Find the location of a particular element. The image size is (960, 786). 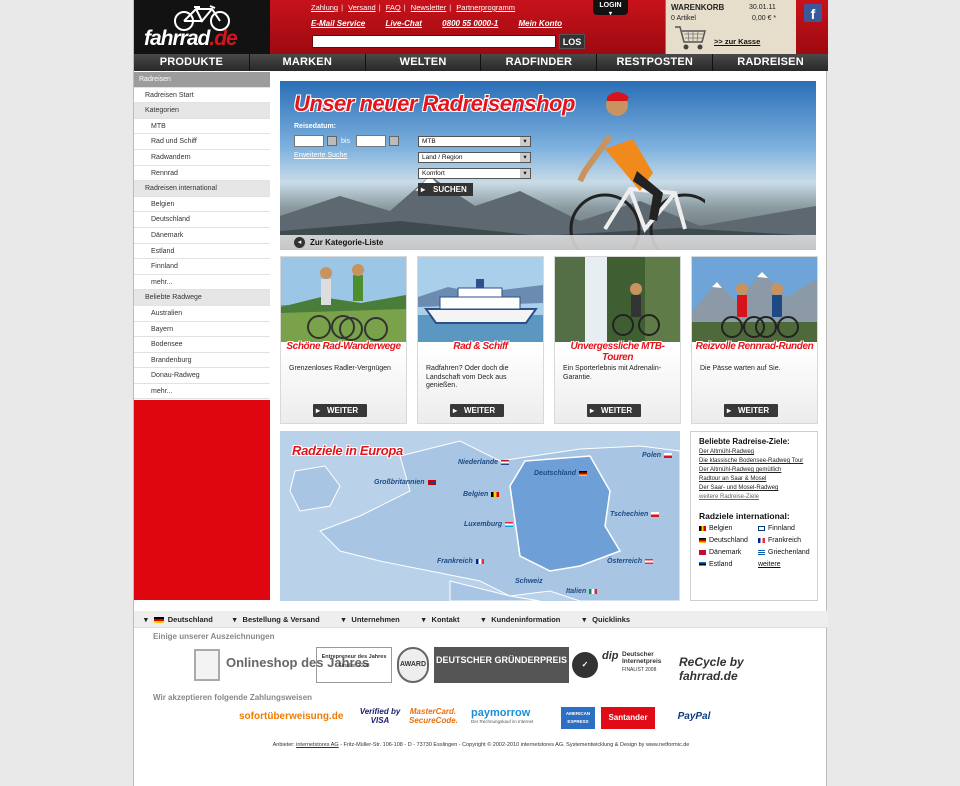

payment-mastercard: MasterCard. SecureCode. is located at coordinates (433, 716).